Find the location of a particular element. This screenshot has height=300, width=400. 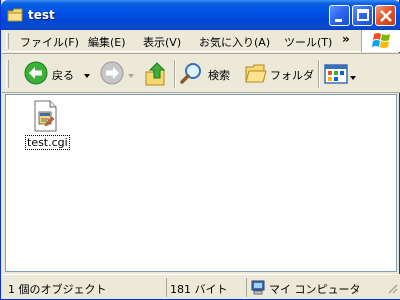

cgi-file-icon is located at coordinates (45, 116).